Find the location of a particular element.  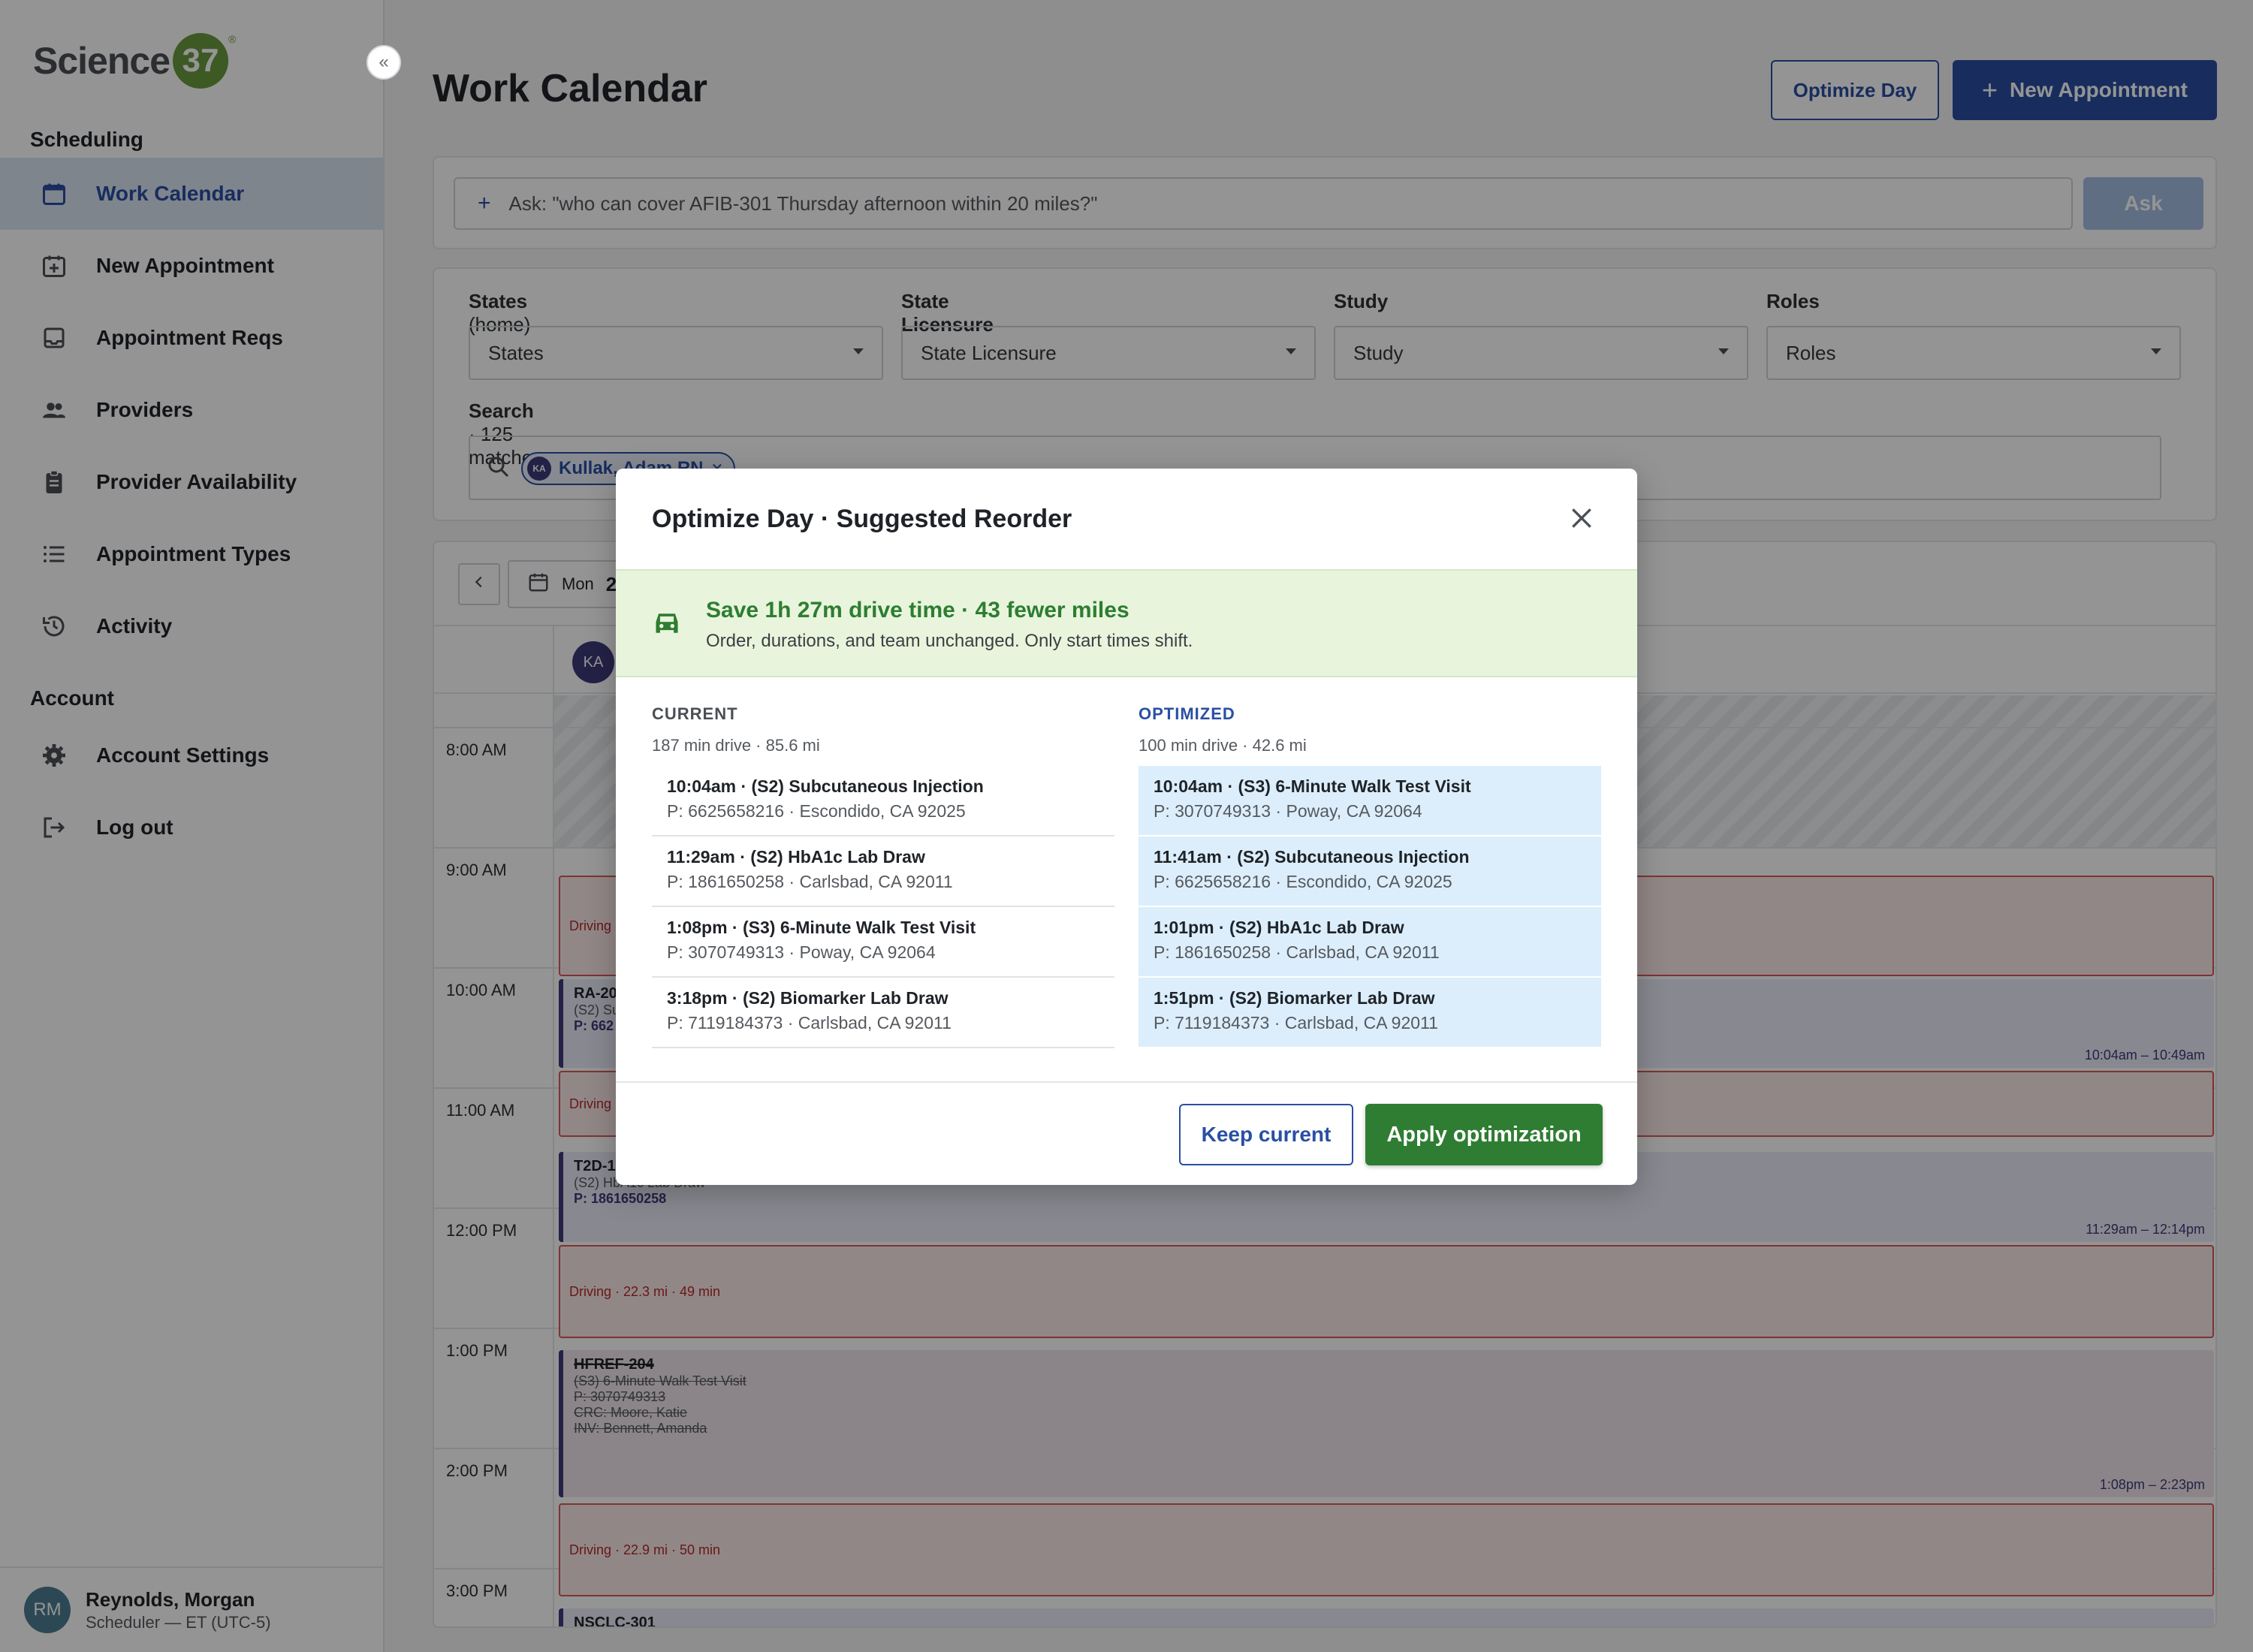

current-heading: CURRENT is located at coordinates (695, 713).